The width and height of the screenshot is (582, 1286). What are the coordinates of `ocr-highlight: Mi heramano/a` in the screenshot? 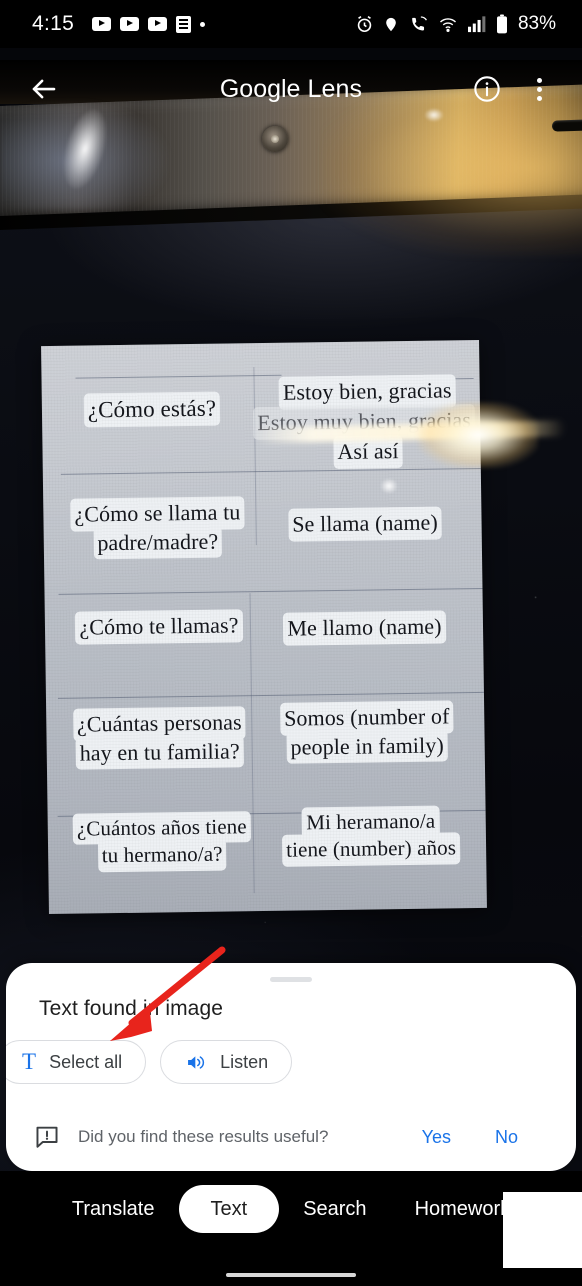 It's located at (371, 822).